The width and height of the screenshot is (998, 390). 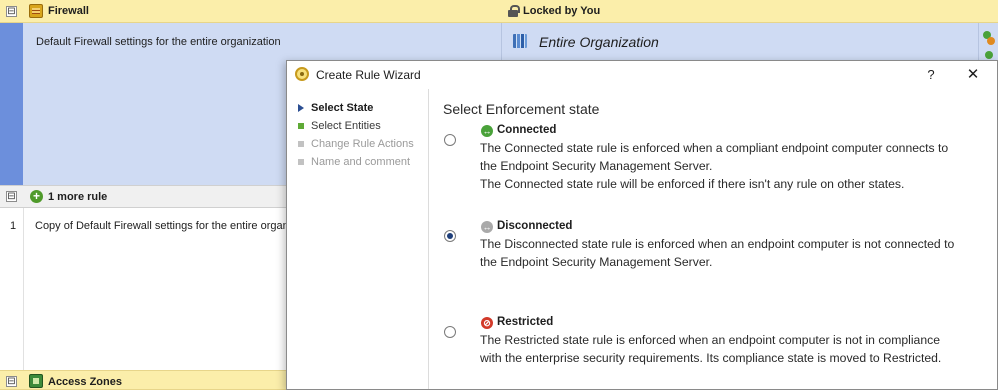 What do you see at coordinates (487, 131) in the screenshot?
I see `connected-icon: ↔` at bounding box center [487, 131].